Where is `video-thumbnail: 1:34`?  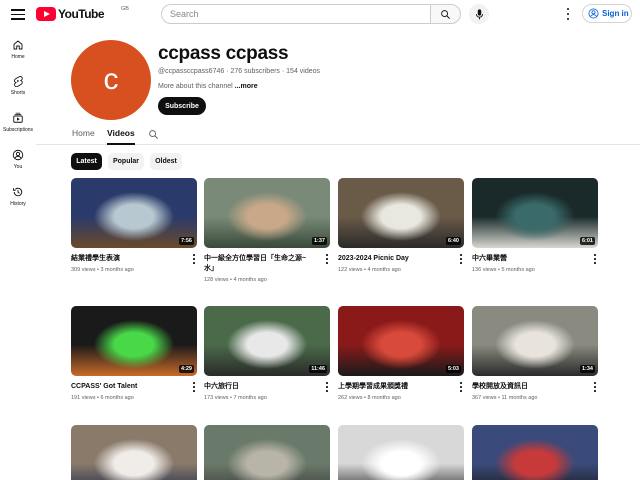 video-thumbnail: 1:34 is located at coordinates (535, 341).